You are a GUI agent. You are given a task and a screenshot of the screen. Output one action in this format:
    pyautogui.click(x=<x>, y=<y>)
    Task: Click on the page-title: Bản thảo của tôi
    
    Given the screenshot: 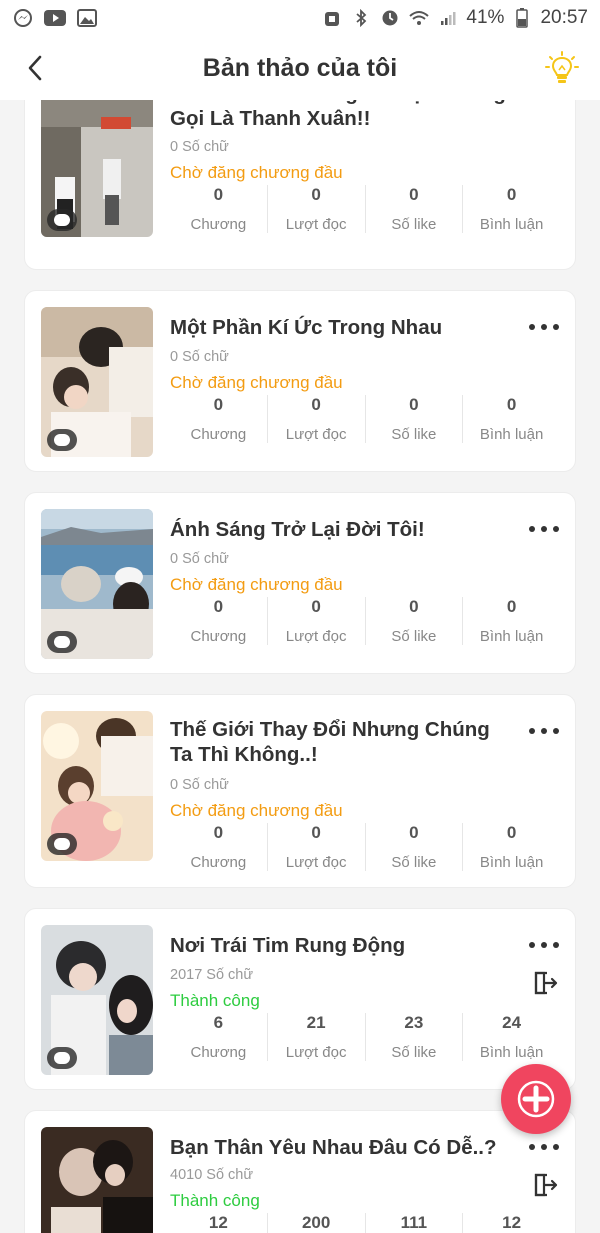 What is the action you would take?
    pyautogui.click(x=300, y=67)
    